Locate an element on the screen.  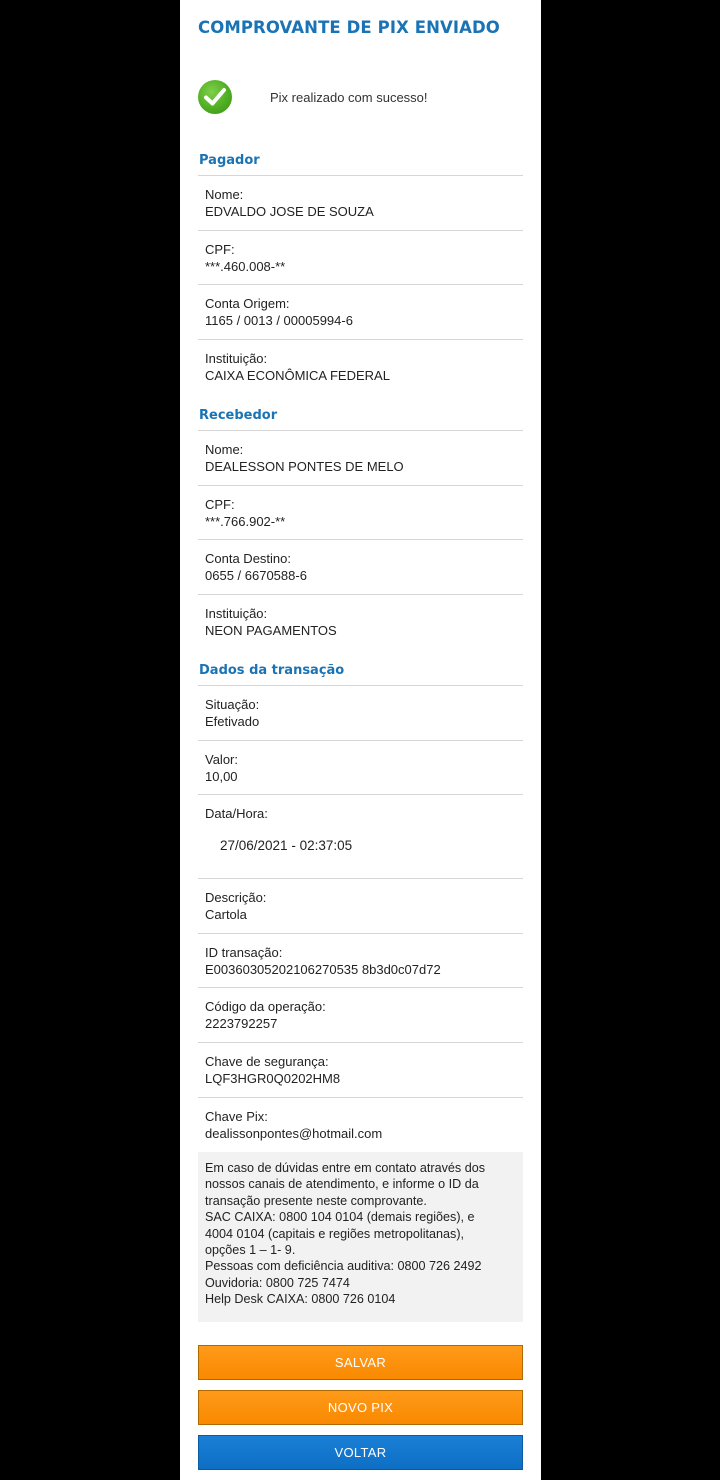
field-label: Descrição: is located at coordinates (236, 897).